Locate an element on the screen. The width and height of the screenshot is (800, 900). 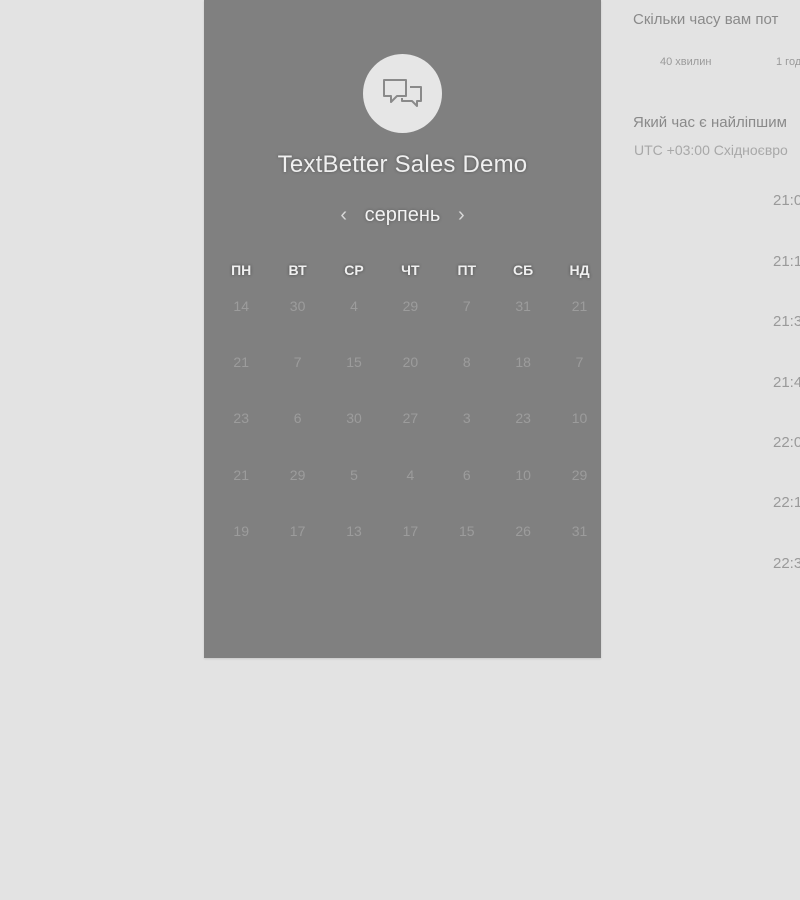
current-month-label: серпень is located at coordinates (402, 214).